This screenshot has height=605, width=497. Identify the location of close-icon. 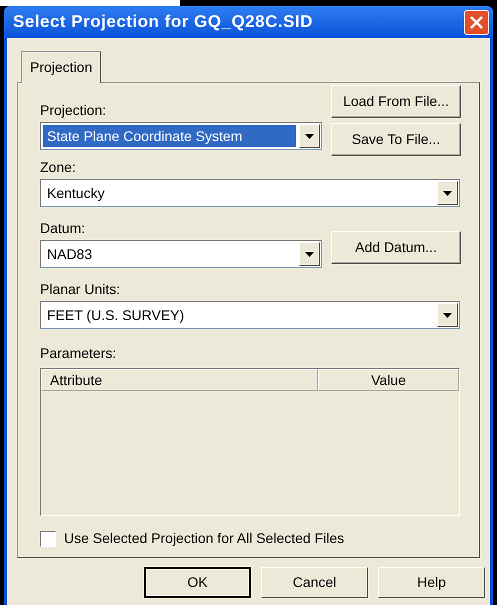
(476, 22).